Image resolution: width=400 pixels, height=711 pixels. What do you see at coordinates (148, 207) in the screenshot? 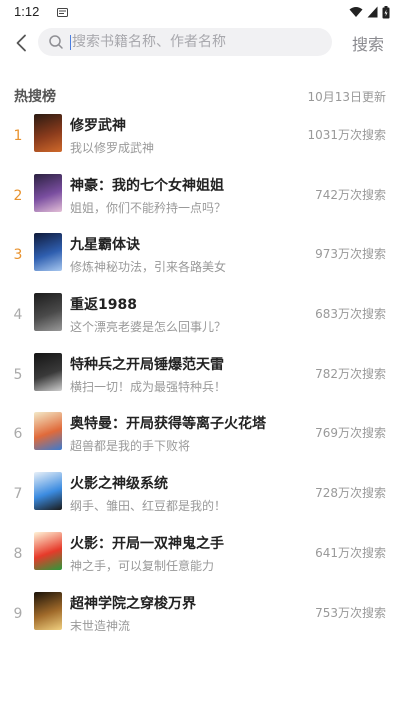
I see `book-description: 姐姐，你们不能矜持一点吗？` at bounding box center [148, 207].